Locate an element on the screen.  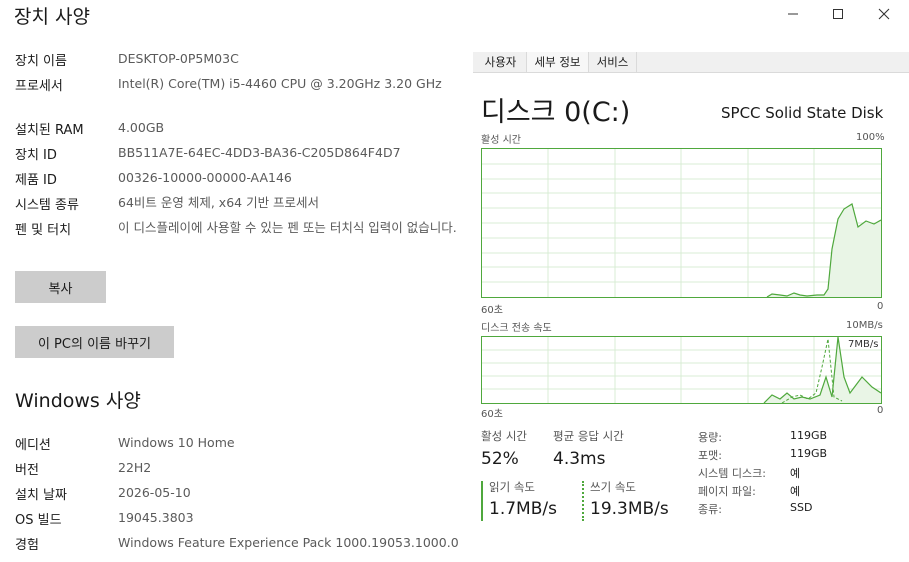
disk-model: SPCC Solid State Disk is located at coordinates (802, 113).